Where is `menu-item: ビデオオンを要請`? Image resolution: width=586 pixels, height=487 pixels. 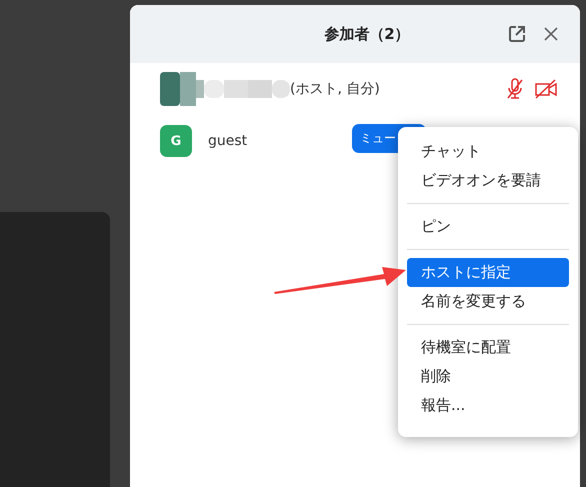
menu-item: ビデオオンを要請 is located at coordinates (488, 180).